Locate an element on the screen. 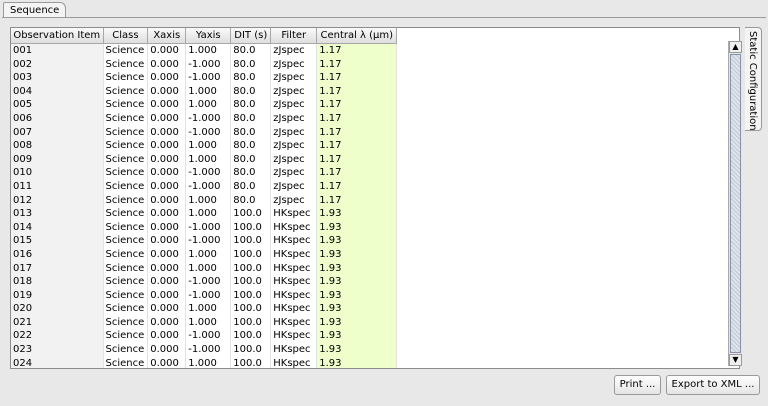 The height and width of the screenshot is (406, 768). cell-observation-item: 019 is located at coordinates (57, 295).